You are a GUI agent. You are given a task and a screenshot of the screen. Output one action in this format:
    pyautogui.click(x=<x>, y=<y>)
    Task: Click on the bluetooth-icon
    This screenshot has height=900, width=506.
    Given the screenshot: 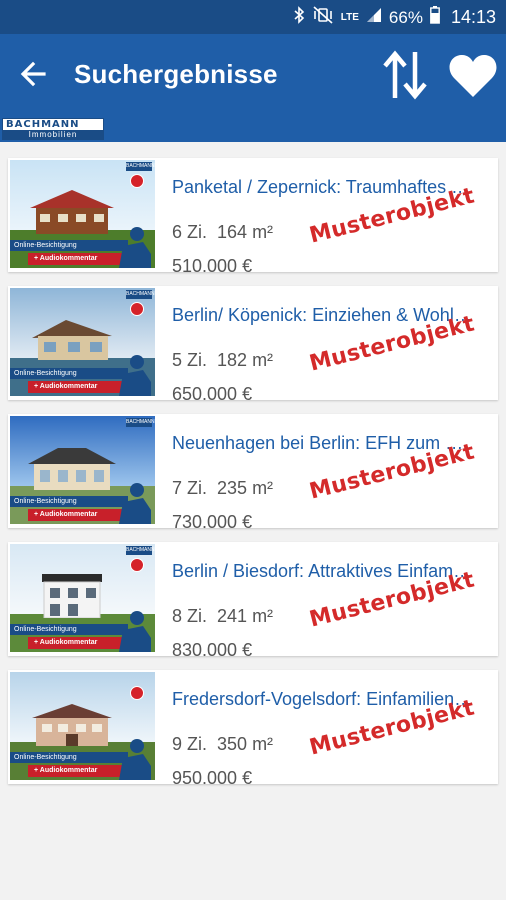 What is the action you would take?
    pyautogui.click(x=299, y=17)
    